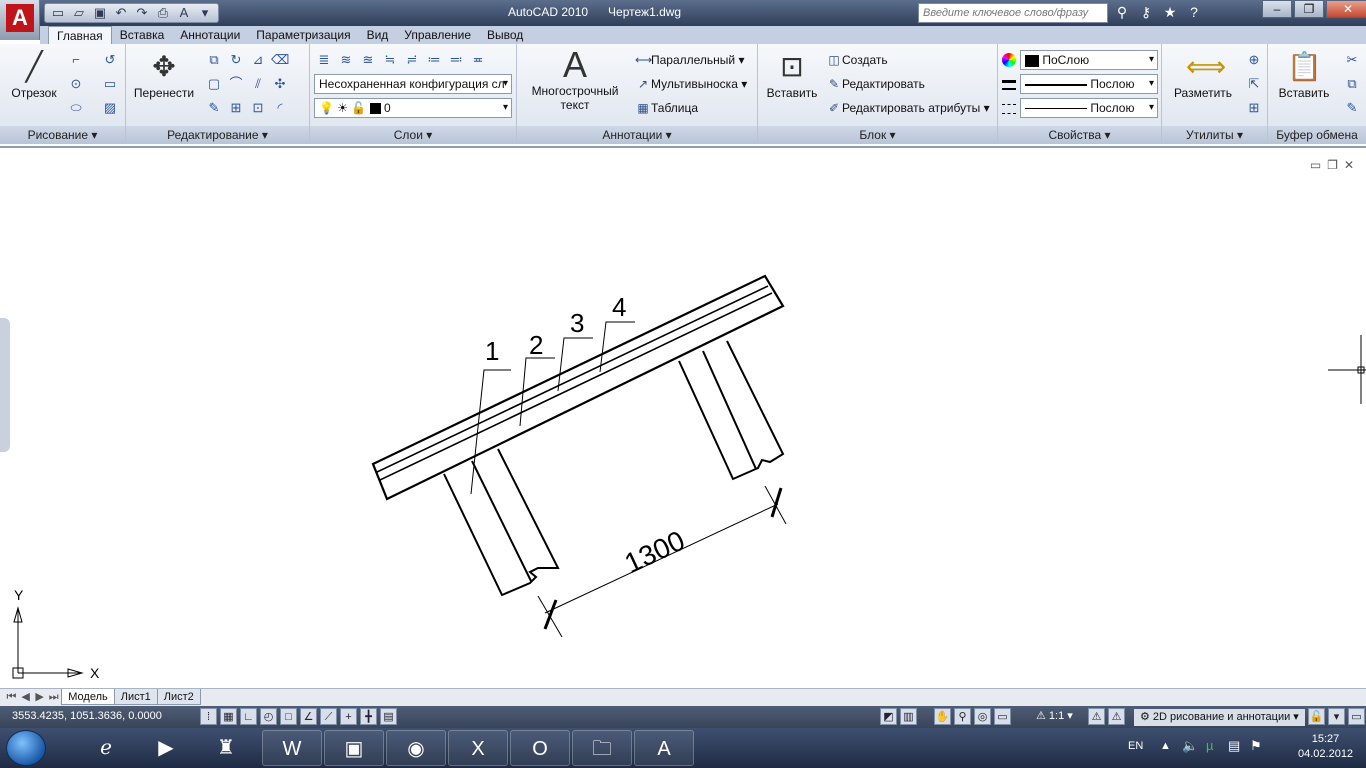 Image resolution: width=1366 pixels, height=768 pixels. I want to click on film-app-icon: ◉, so click(416, 748).